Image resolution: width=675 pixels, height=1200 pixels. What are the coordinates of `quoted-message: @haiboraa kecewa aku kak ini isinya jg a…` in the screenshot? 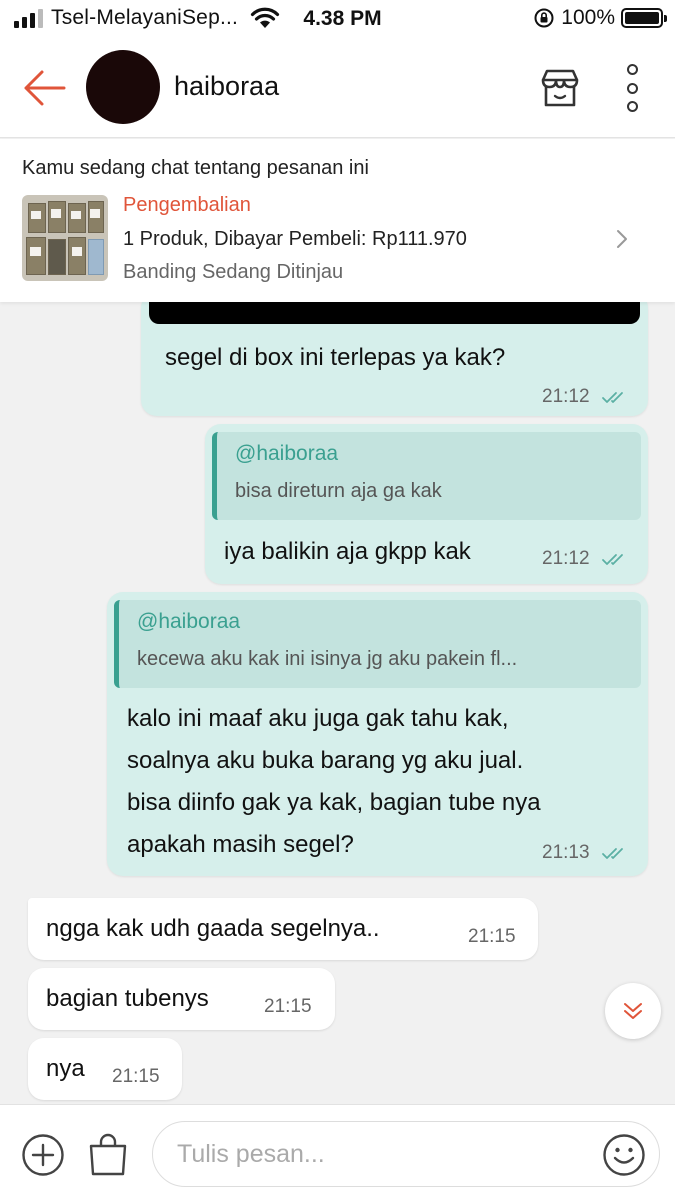 It's located at (377, 644).